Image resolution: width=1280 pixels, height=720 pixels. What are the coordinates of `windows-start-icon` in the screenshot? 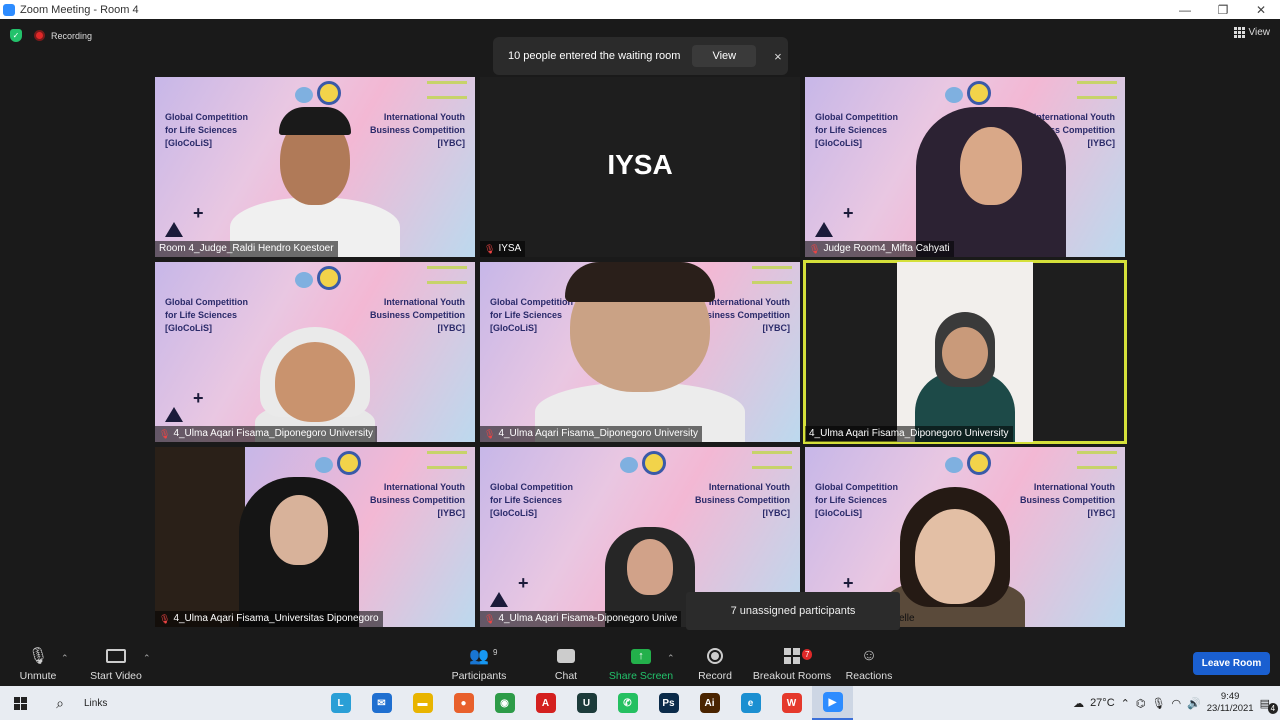 It's located at (20, 703).